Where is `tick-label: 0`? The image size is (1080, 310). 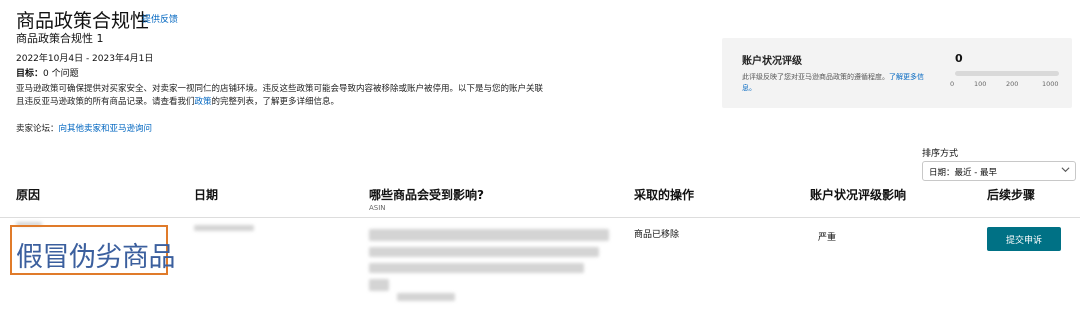 tick-label: 0 is located at coordinates (952, 84).